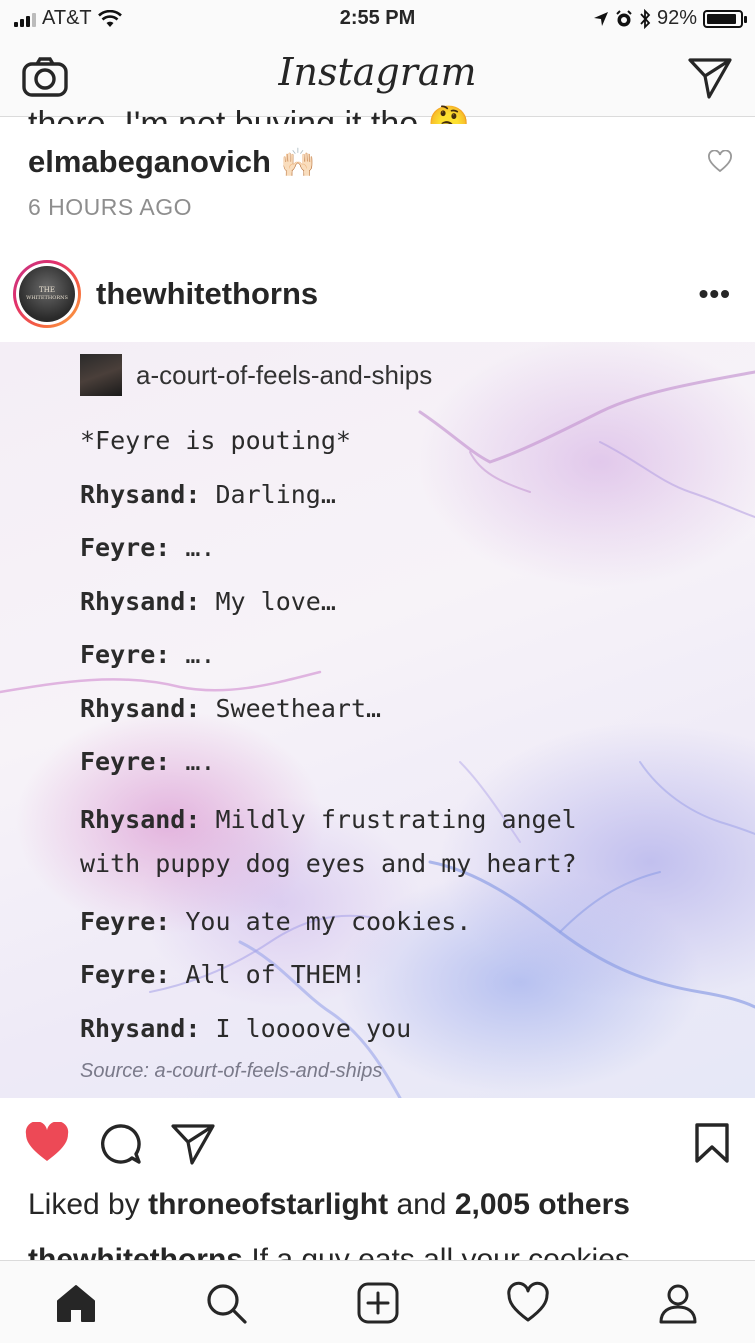 This screenshot has height=1343, width=755. I want to click on tumblr-username: a-court-of-feels-and-ships, so click(284, 374).